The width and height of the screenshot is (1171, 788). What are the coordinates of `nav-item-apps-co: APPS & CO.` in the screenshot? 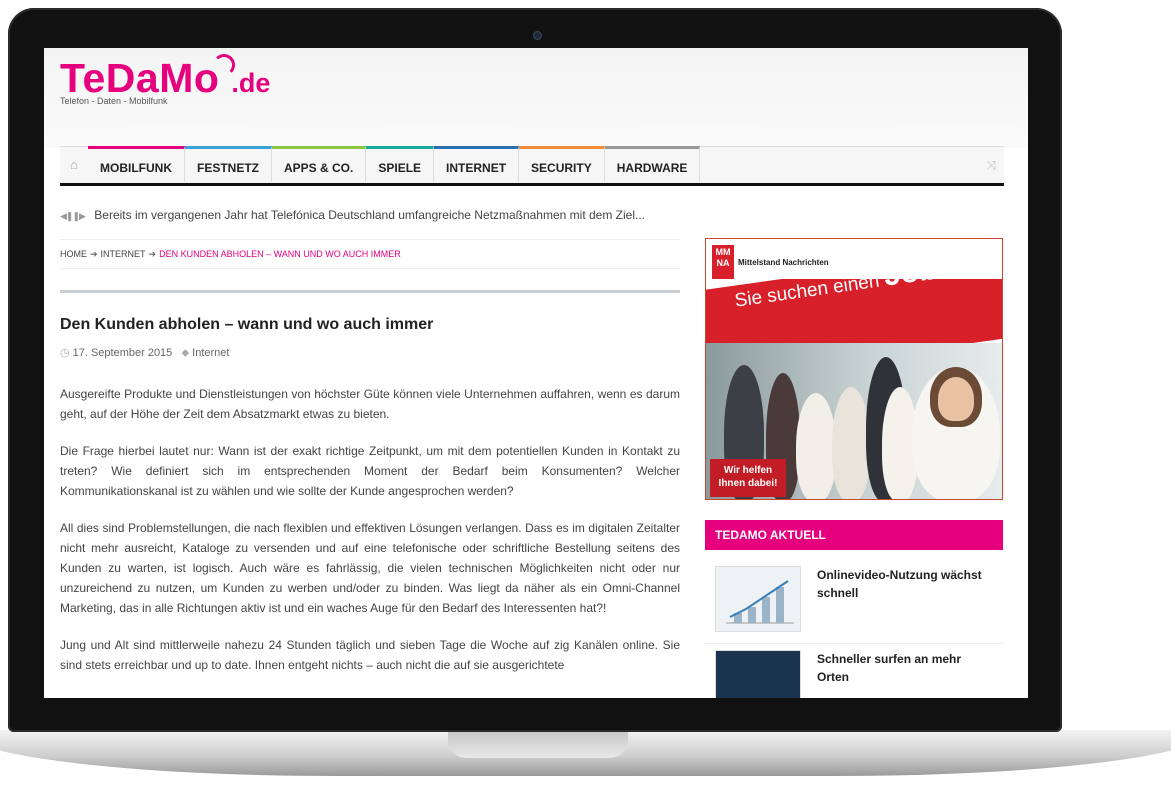 It's located at (319, 164).